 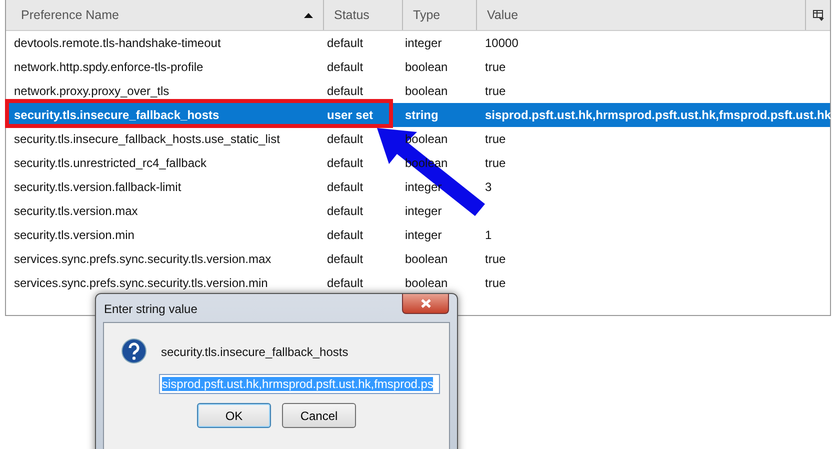 I want to click on dialog-title: Enter string value, so click(x=151, y=309).